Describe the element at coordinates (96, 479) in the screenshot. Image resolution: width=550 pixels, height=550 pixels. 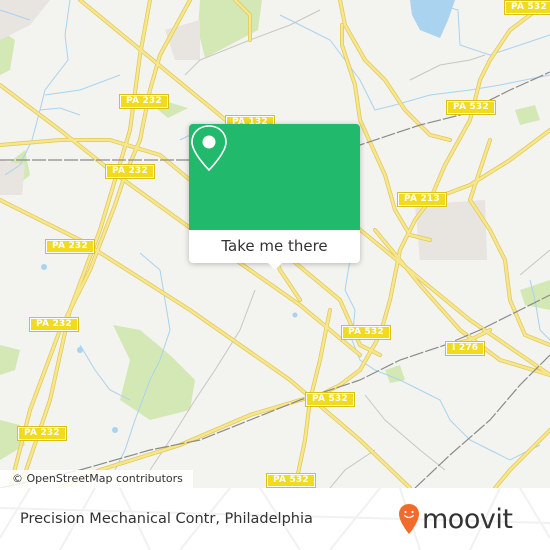
I see `map-attribution: © OpenStreetMap contributors` at that location.